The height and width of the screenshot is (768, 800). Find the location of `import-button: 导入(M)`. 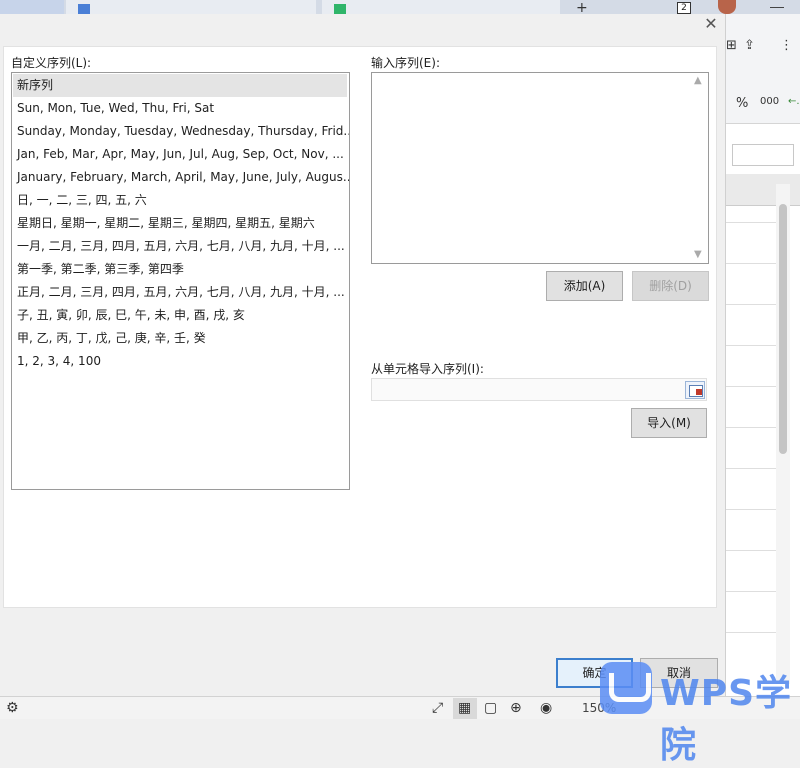

import-button: 导入(M) is located at coordinates (669, 423).